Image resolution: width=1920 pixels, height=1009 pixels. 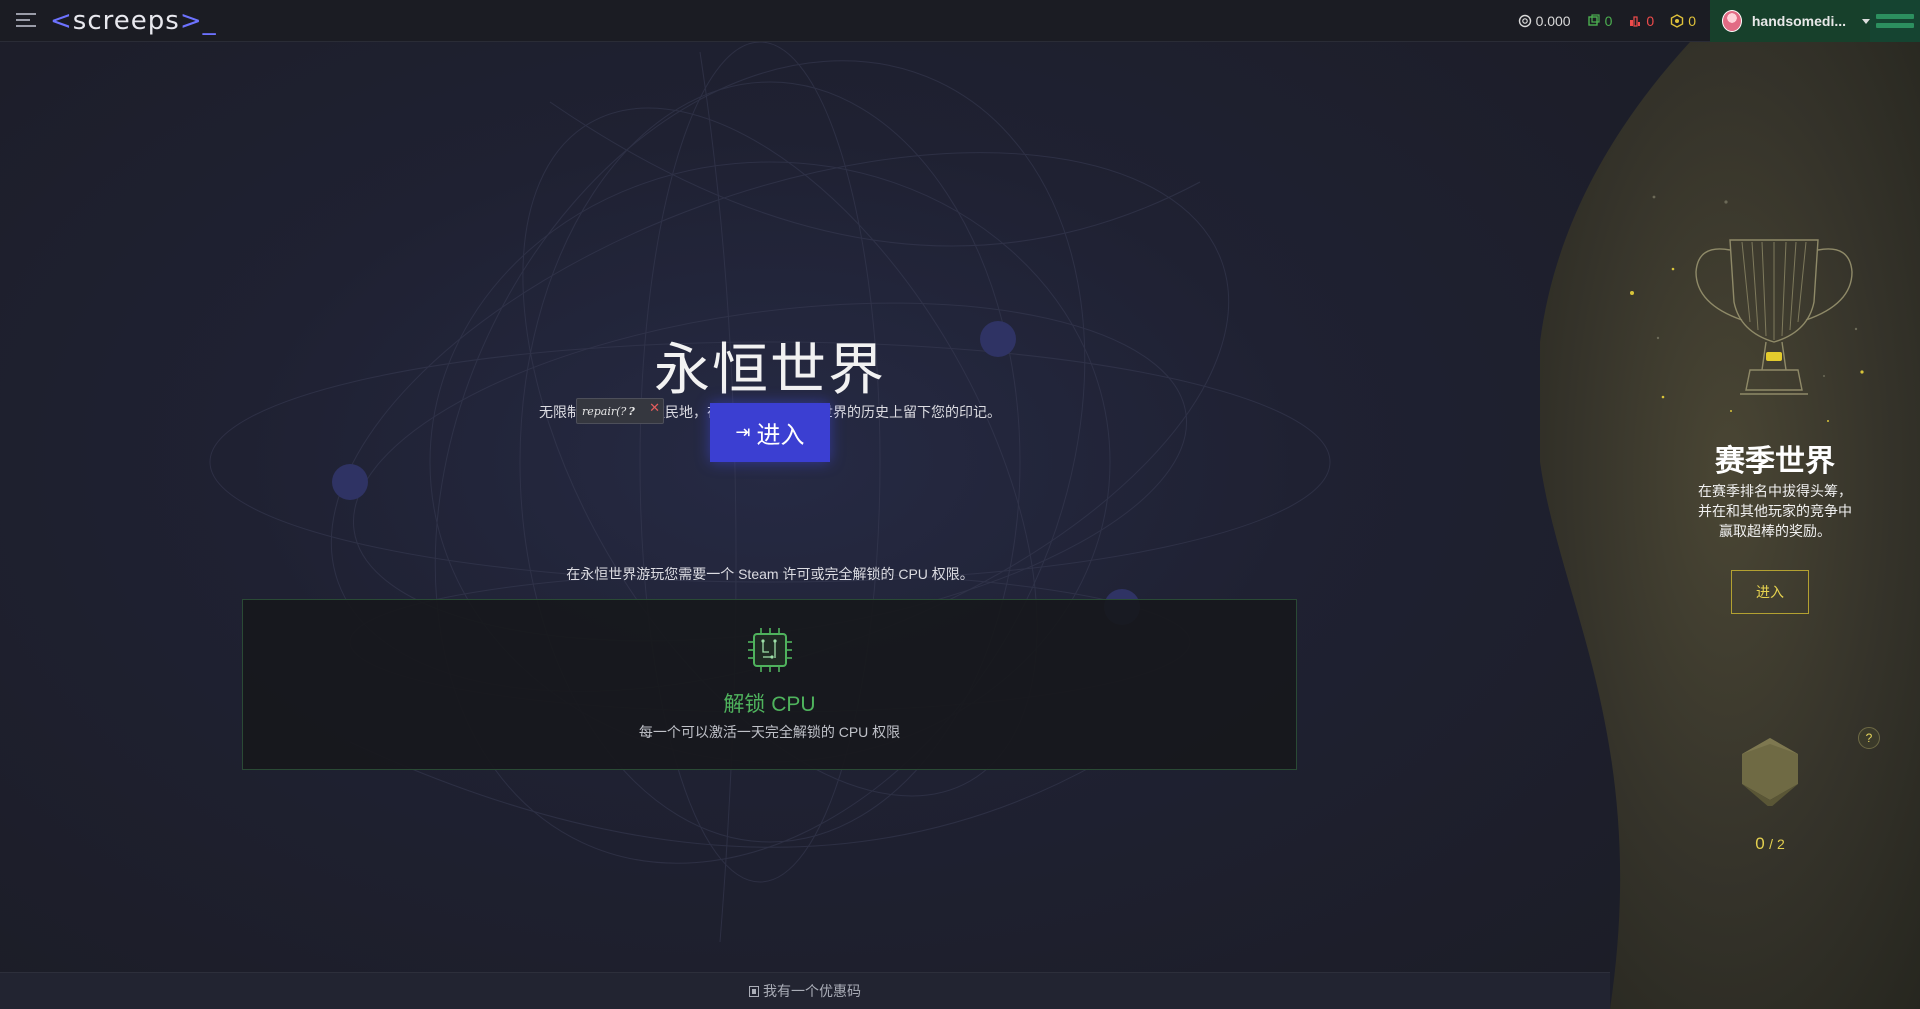 I want to click on steam-requirement-note: 在永恒世界游玩您需要一个 Steam 许可或完全解锁的 CPU 权限。, so click(x=770, y=574).